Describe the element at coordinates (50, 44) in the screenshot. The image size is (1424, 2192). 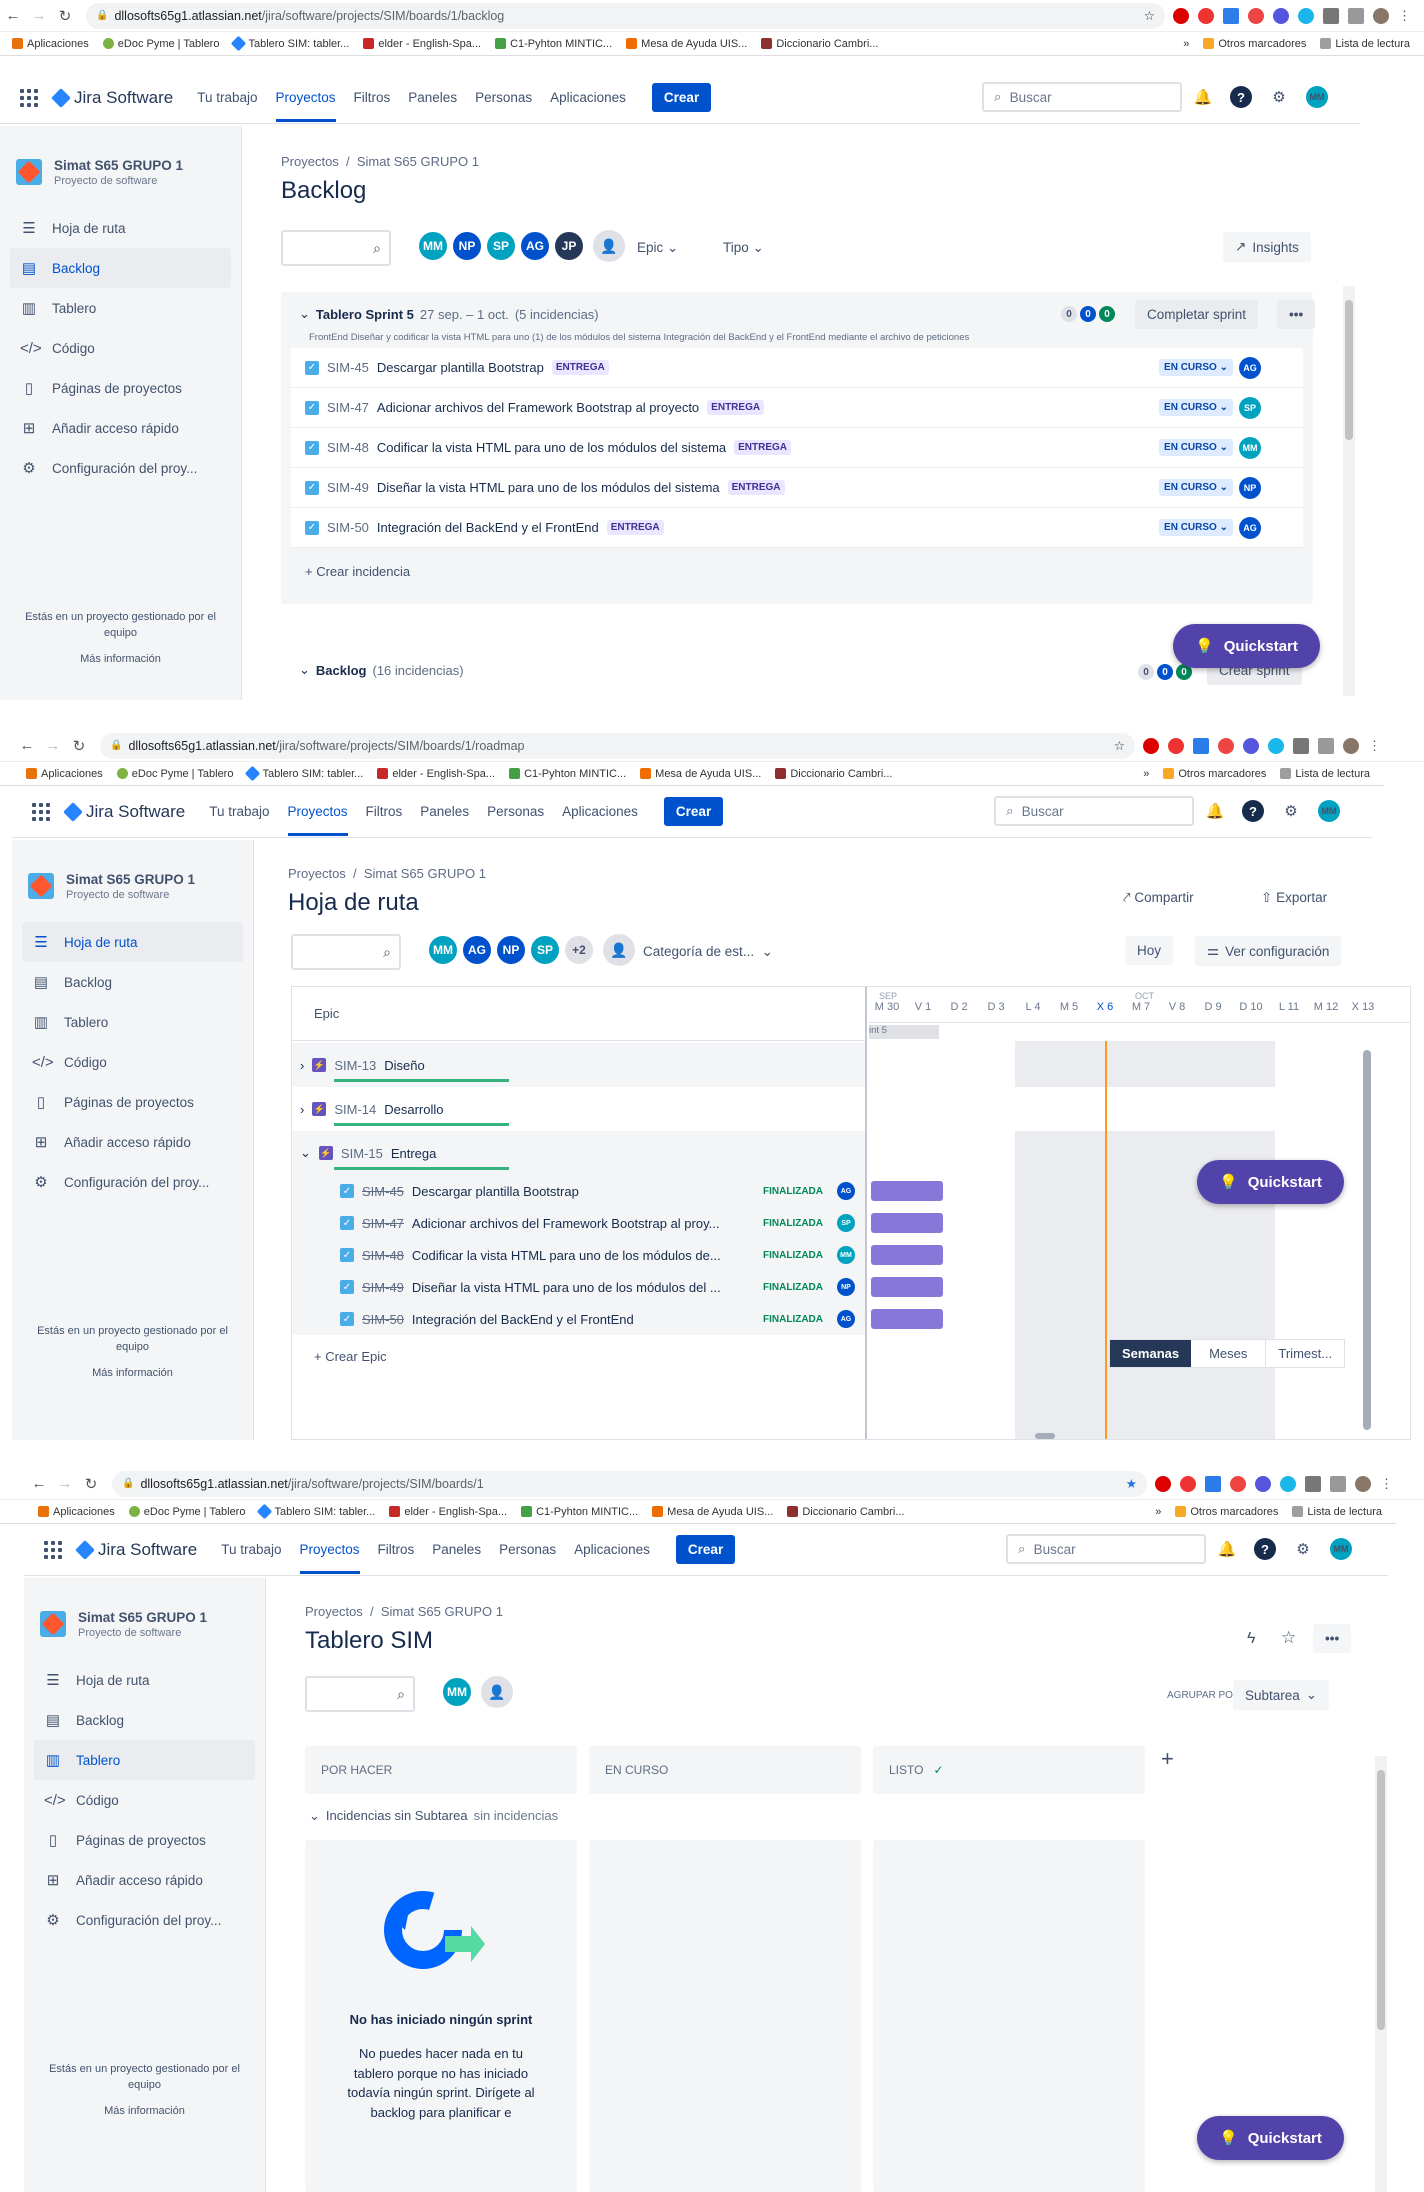
I see `bookmark-item: Aplicaciones` at that location.